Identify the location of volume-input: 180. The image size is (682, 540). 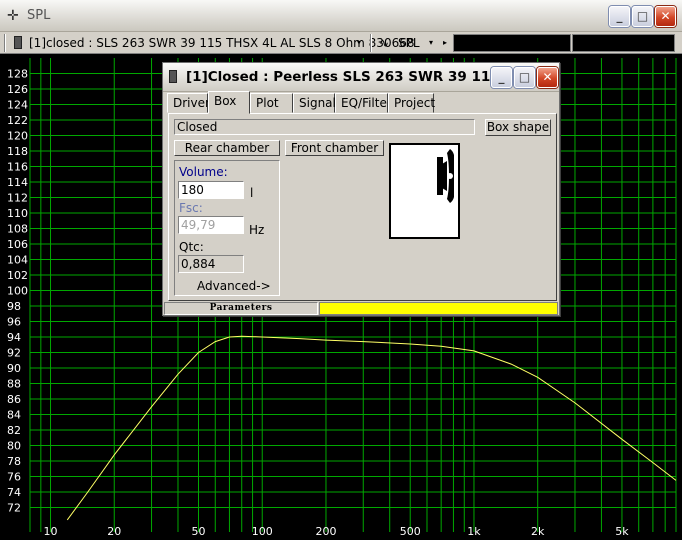
(211, 190).